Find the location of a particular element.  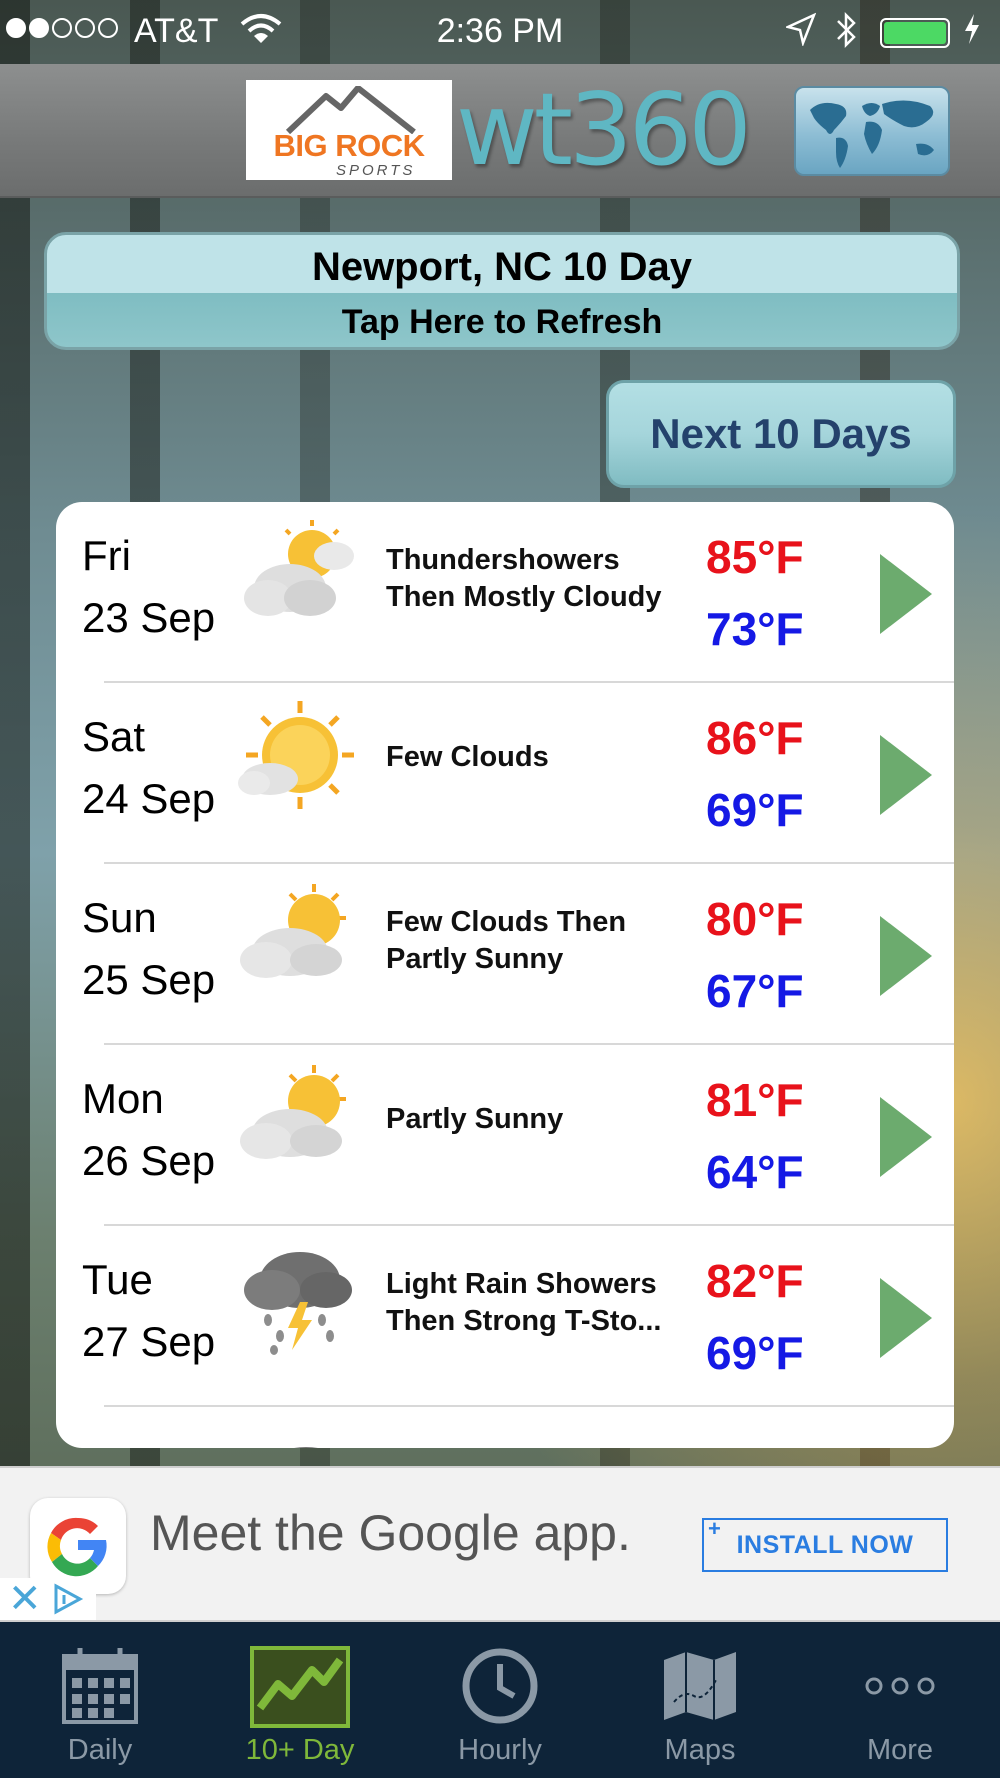

charging-icon is located at coordinates (972, 33).